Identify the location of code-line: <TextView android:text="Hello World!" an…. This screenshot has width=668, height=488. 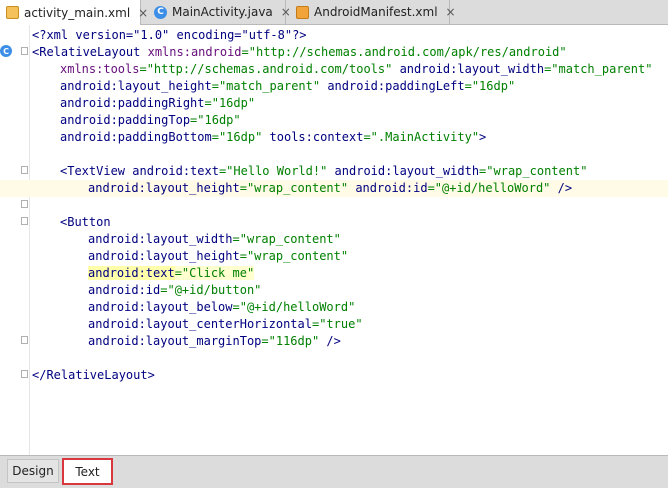
(334, 171).